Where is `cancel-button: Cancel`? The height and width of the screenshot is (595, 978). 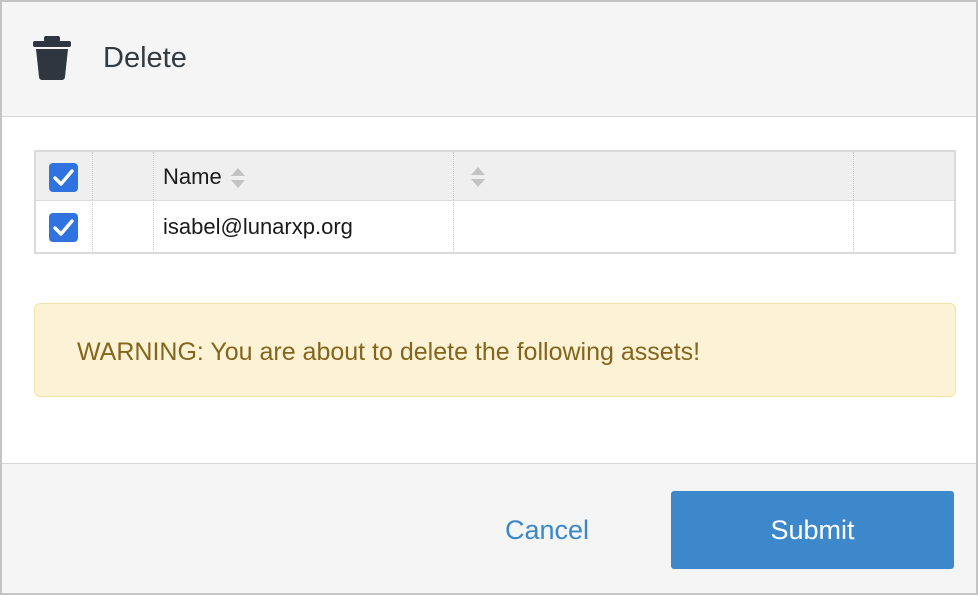 cancel-button: Cancel is located at coordinates (547, 530).